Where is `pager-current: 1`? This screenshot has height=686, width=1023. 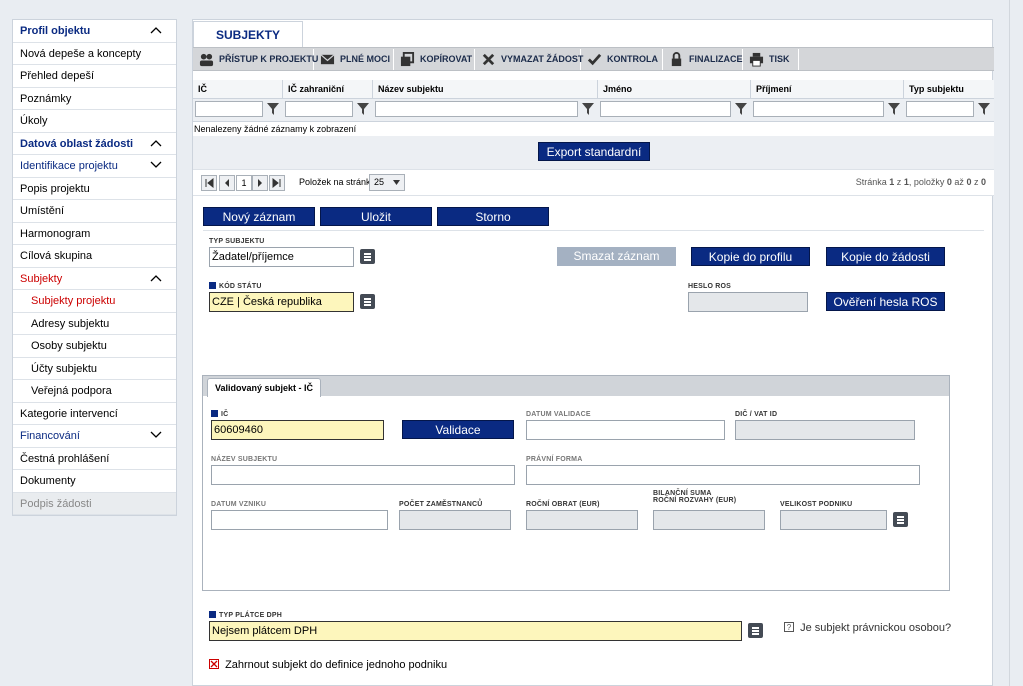 pager-current: 1 is located at coordinates (892, 182).